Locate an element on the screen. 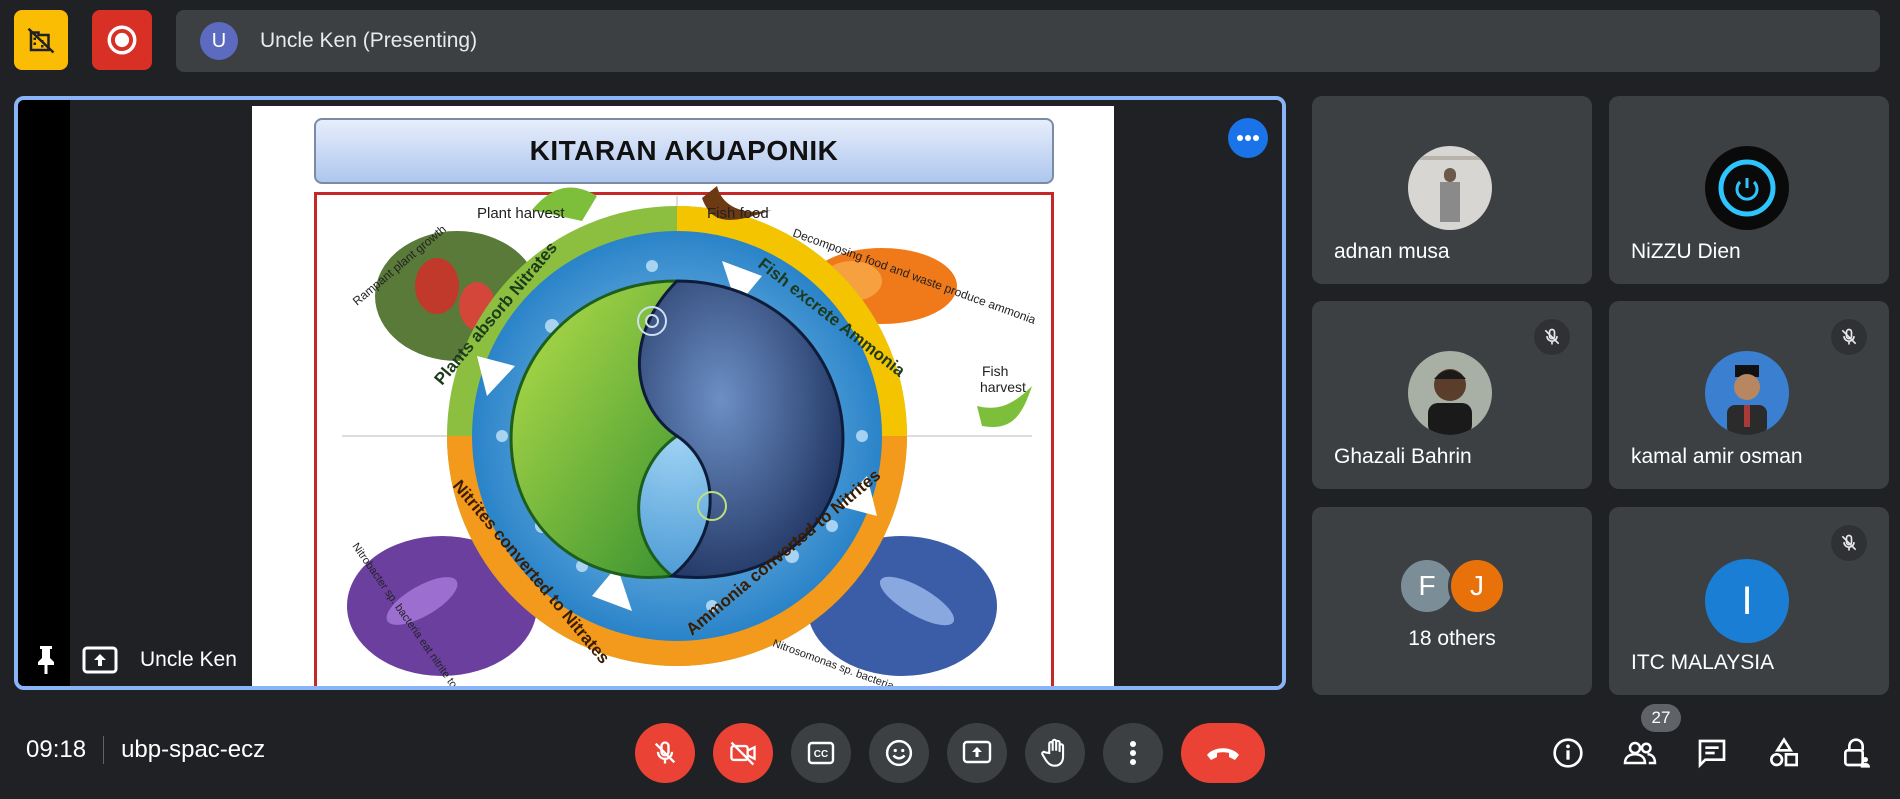  emoji-icon is located at coordinates (899, 753).